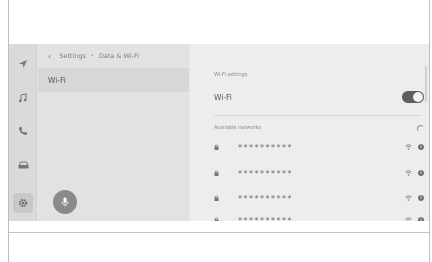  What do you see at coordinates (426, 84) in the screenshot?
I see `scrollbar` at bounding box center [426, 84].